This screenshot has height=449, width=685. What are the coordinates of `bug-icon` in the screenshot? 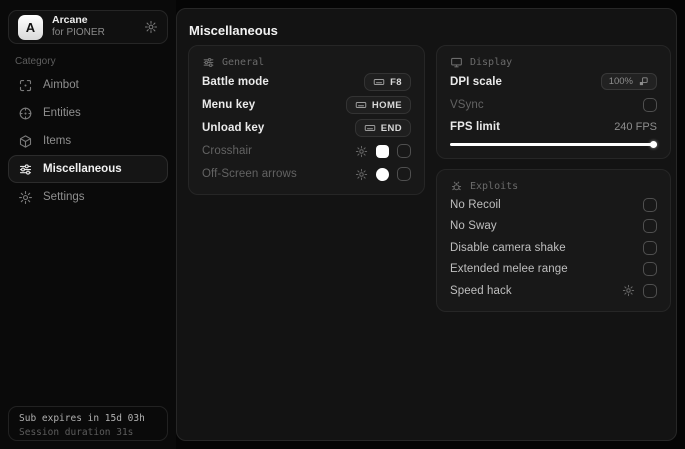 It's located at (456, 186).